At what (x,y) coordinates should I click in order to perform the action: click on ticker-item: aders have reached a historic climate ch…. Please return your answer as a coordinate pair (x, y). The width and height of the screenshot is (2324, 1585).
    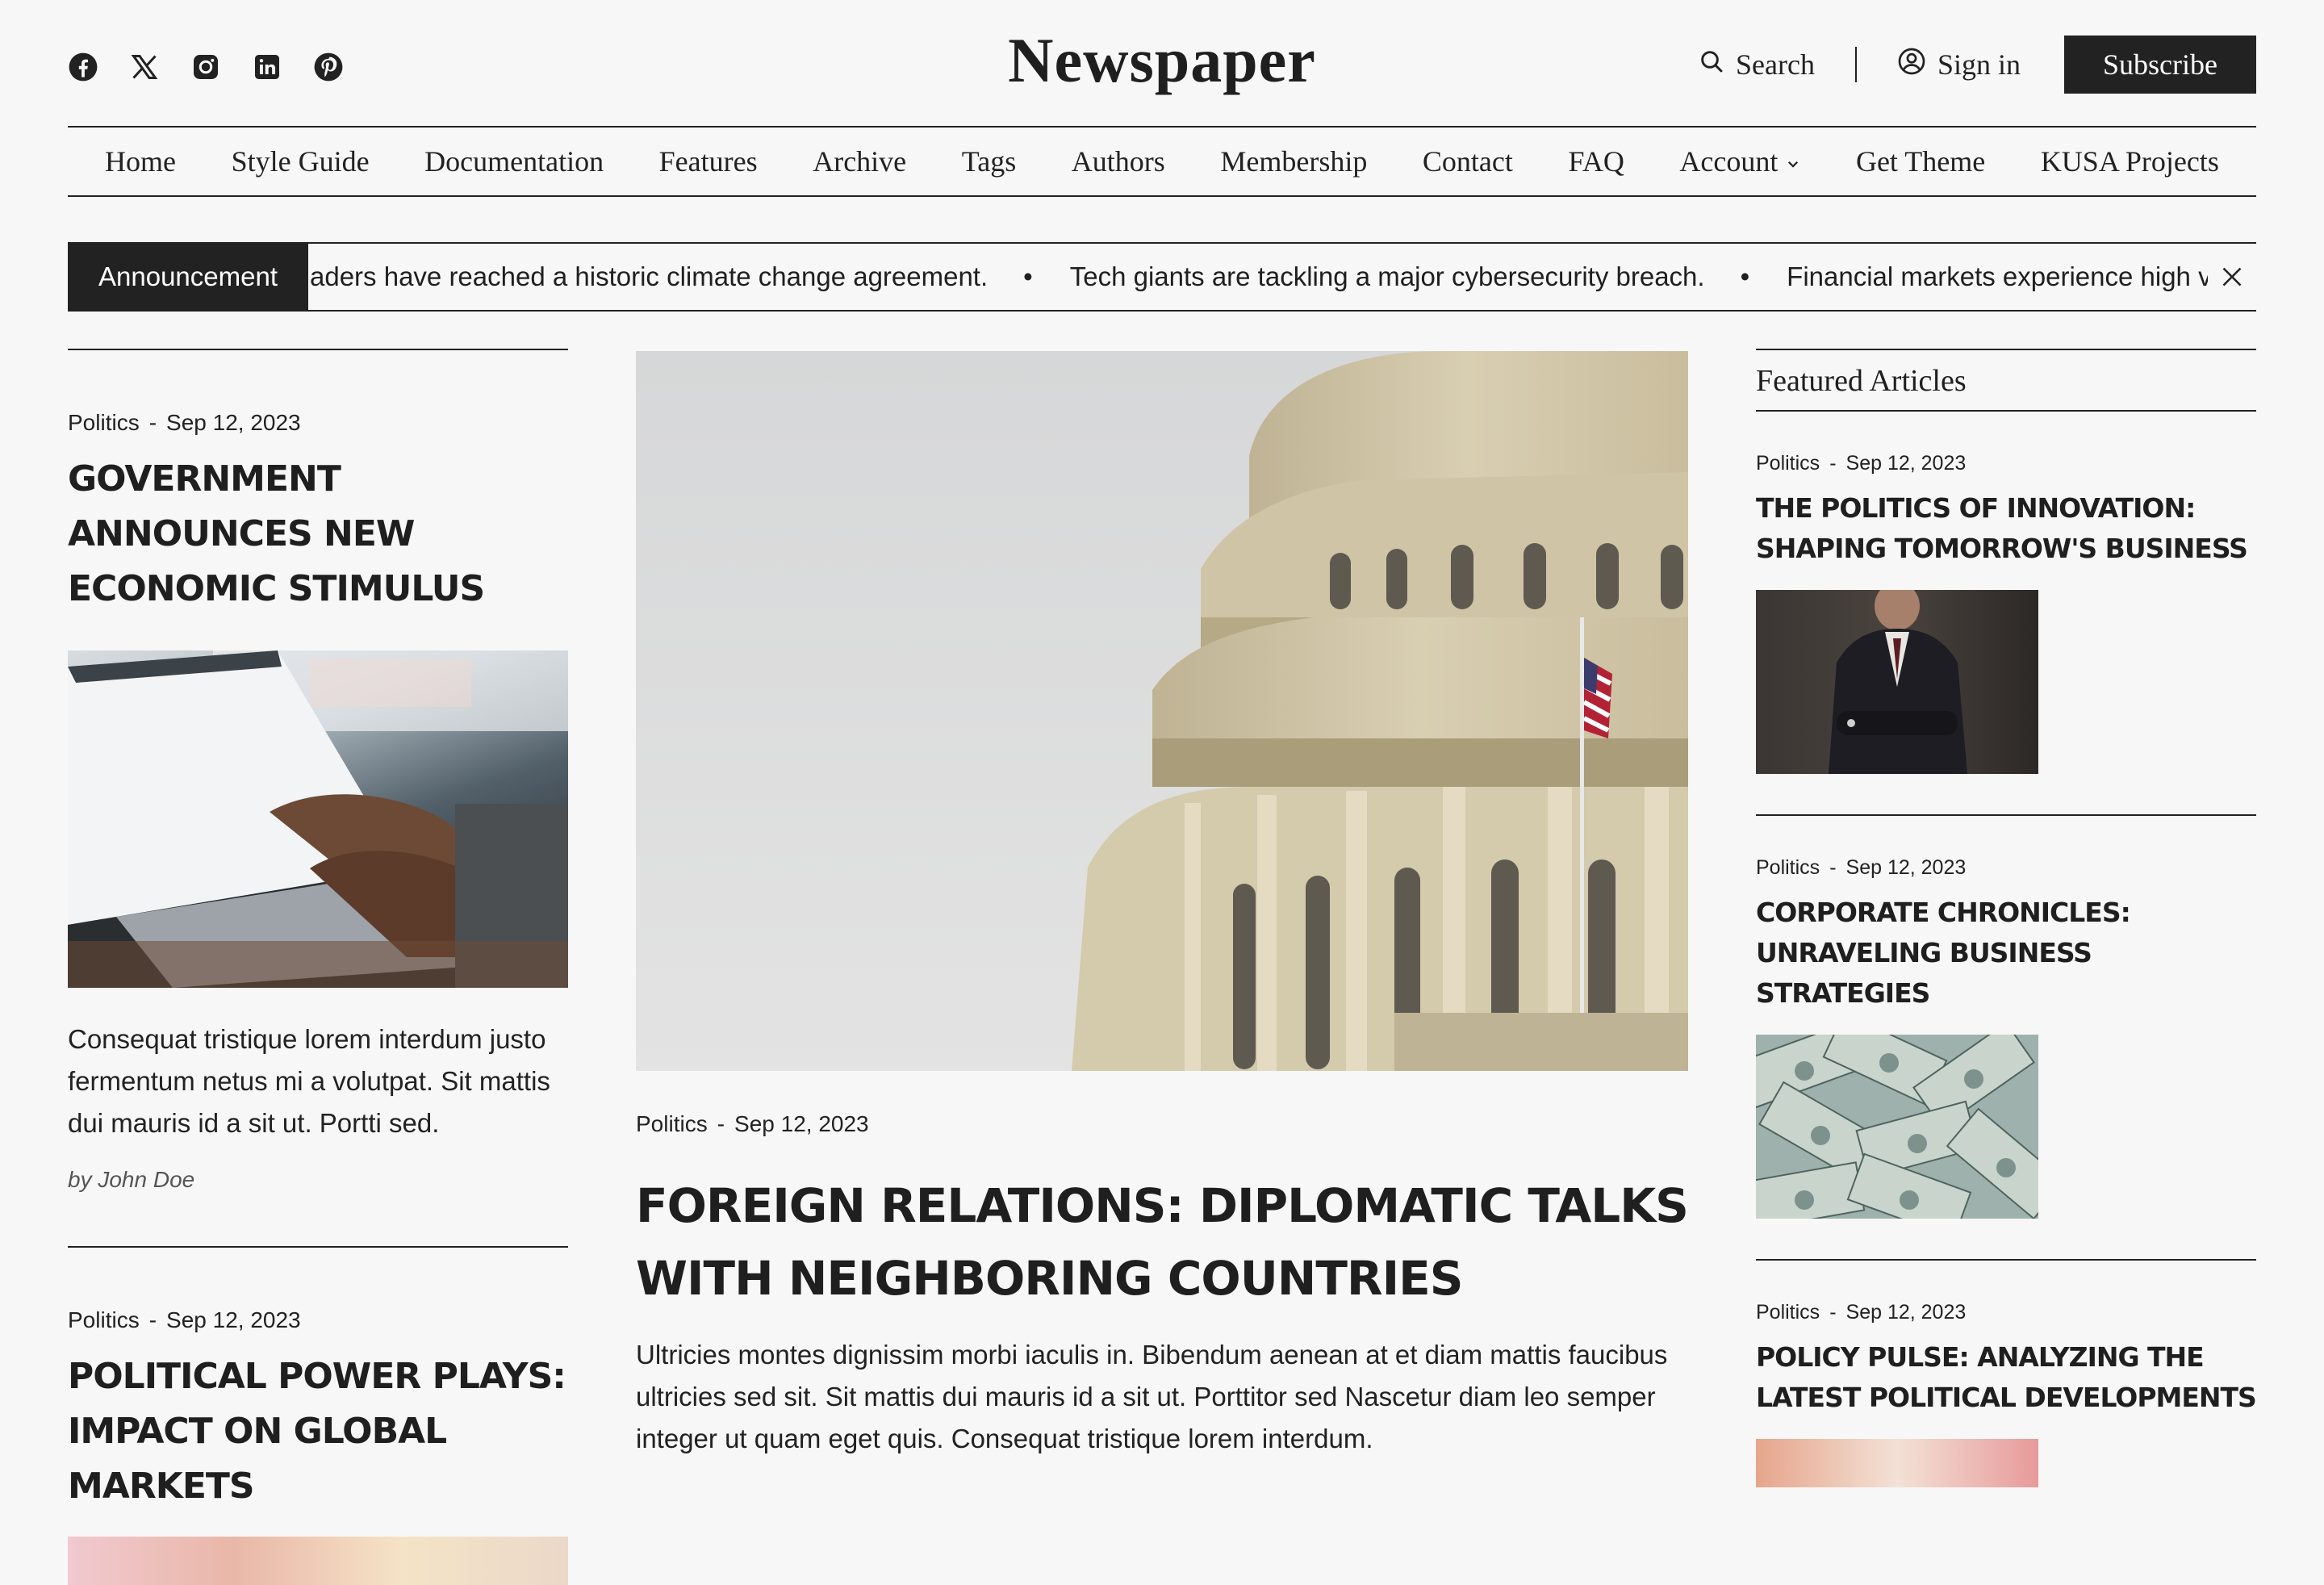
    Looking at the image, I should click on (649, 276).